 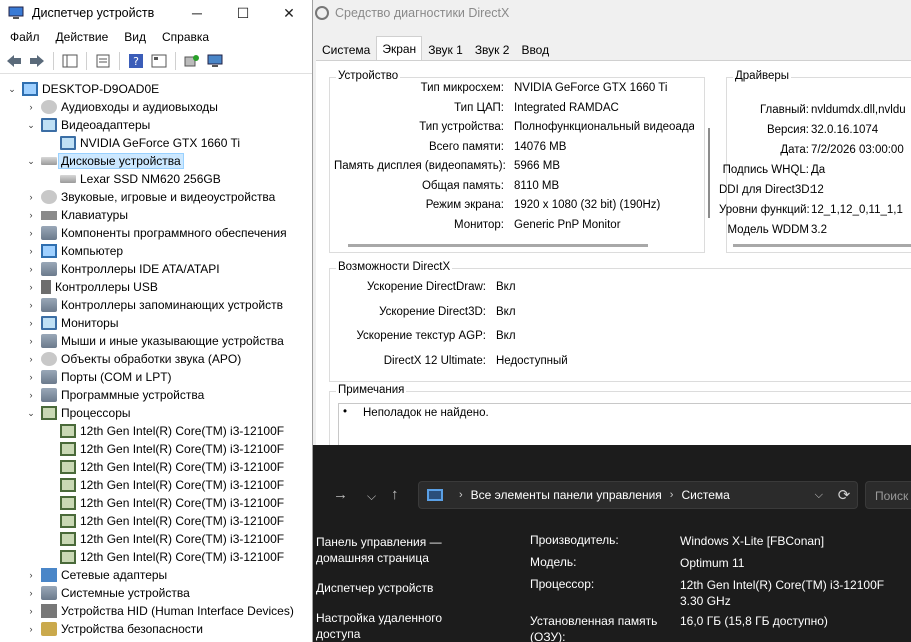 What do you see at coordinates (243, 13) in the screenshot?
I see `maximize-button: ☐` at bounding box center [243, 13].